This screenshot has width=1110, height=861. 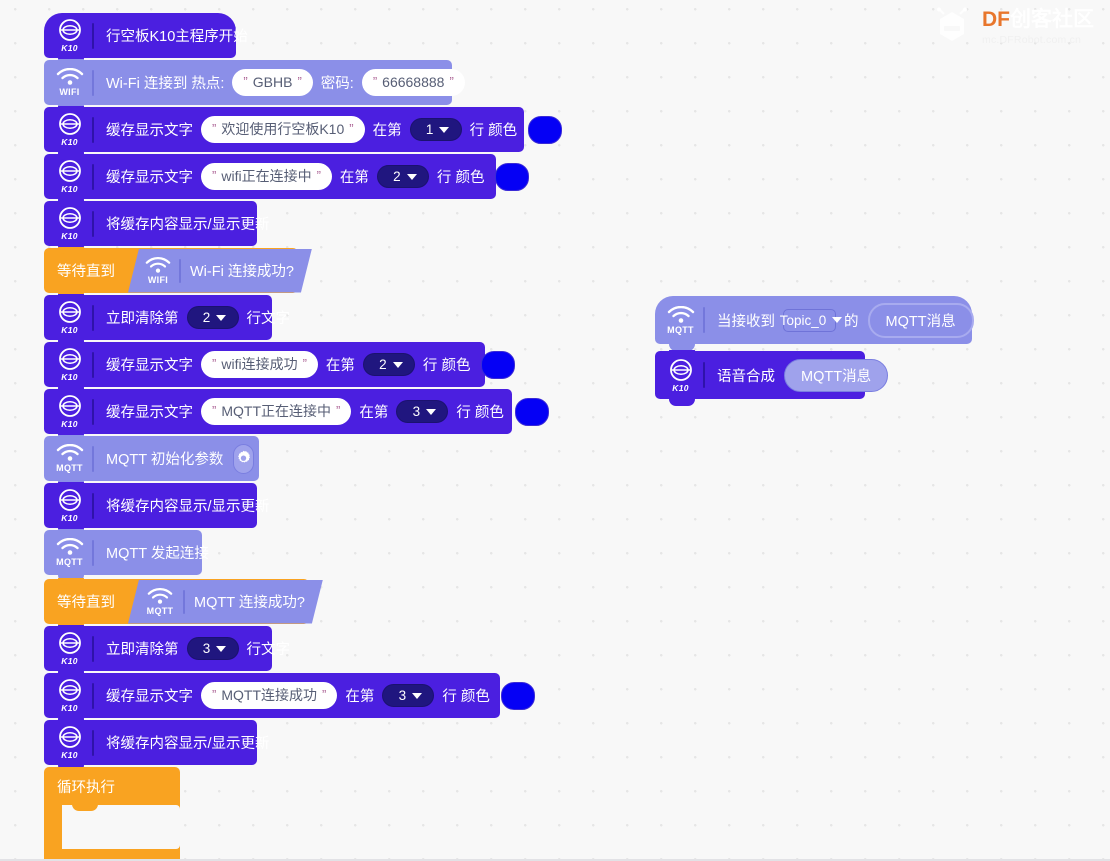 I want to click on block-speech-synthesis: K10 语音合成 MQTT消息, so click(x=772, y=378).